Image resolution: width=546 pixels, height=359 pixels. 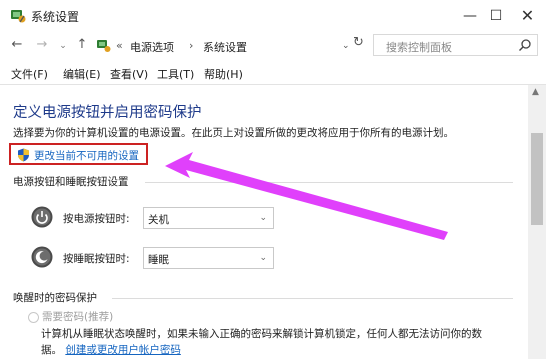 I want to click on search-icon, so click(x=525, y=45).